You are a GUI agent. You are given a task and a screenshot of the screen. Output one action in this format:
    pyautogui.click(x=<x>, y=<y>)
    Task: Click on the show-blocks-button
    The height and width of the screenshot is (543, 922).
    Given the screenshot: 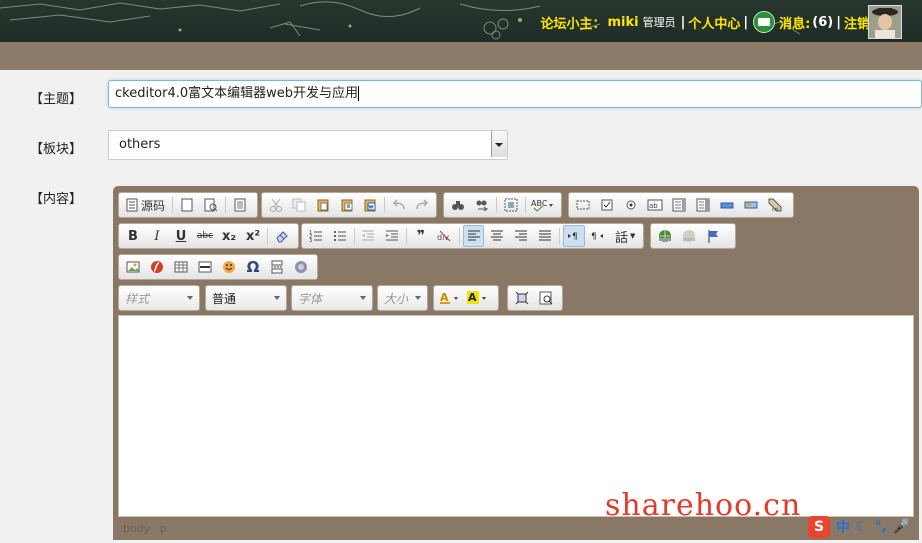 What is the action you would take?
    pyautogui.click(x=546, y=298)
    